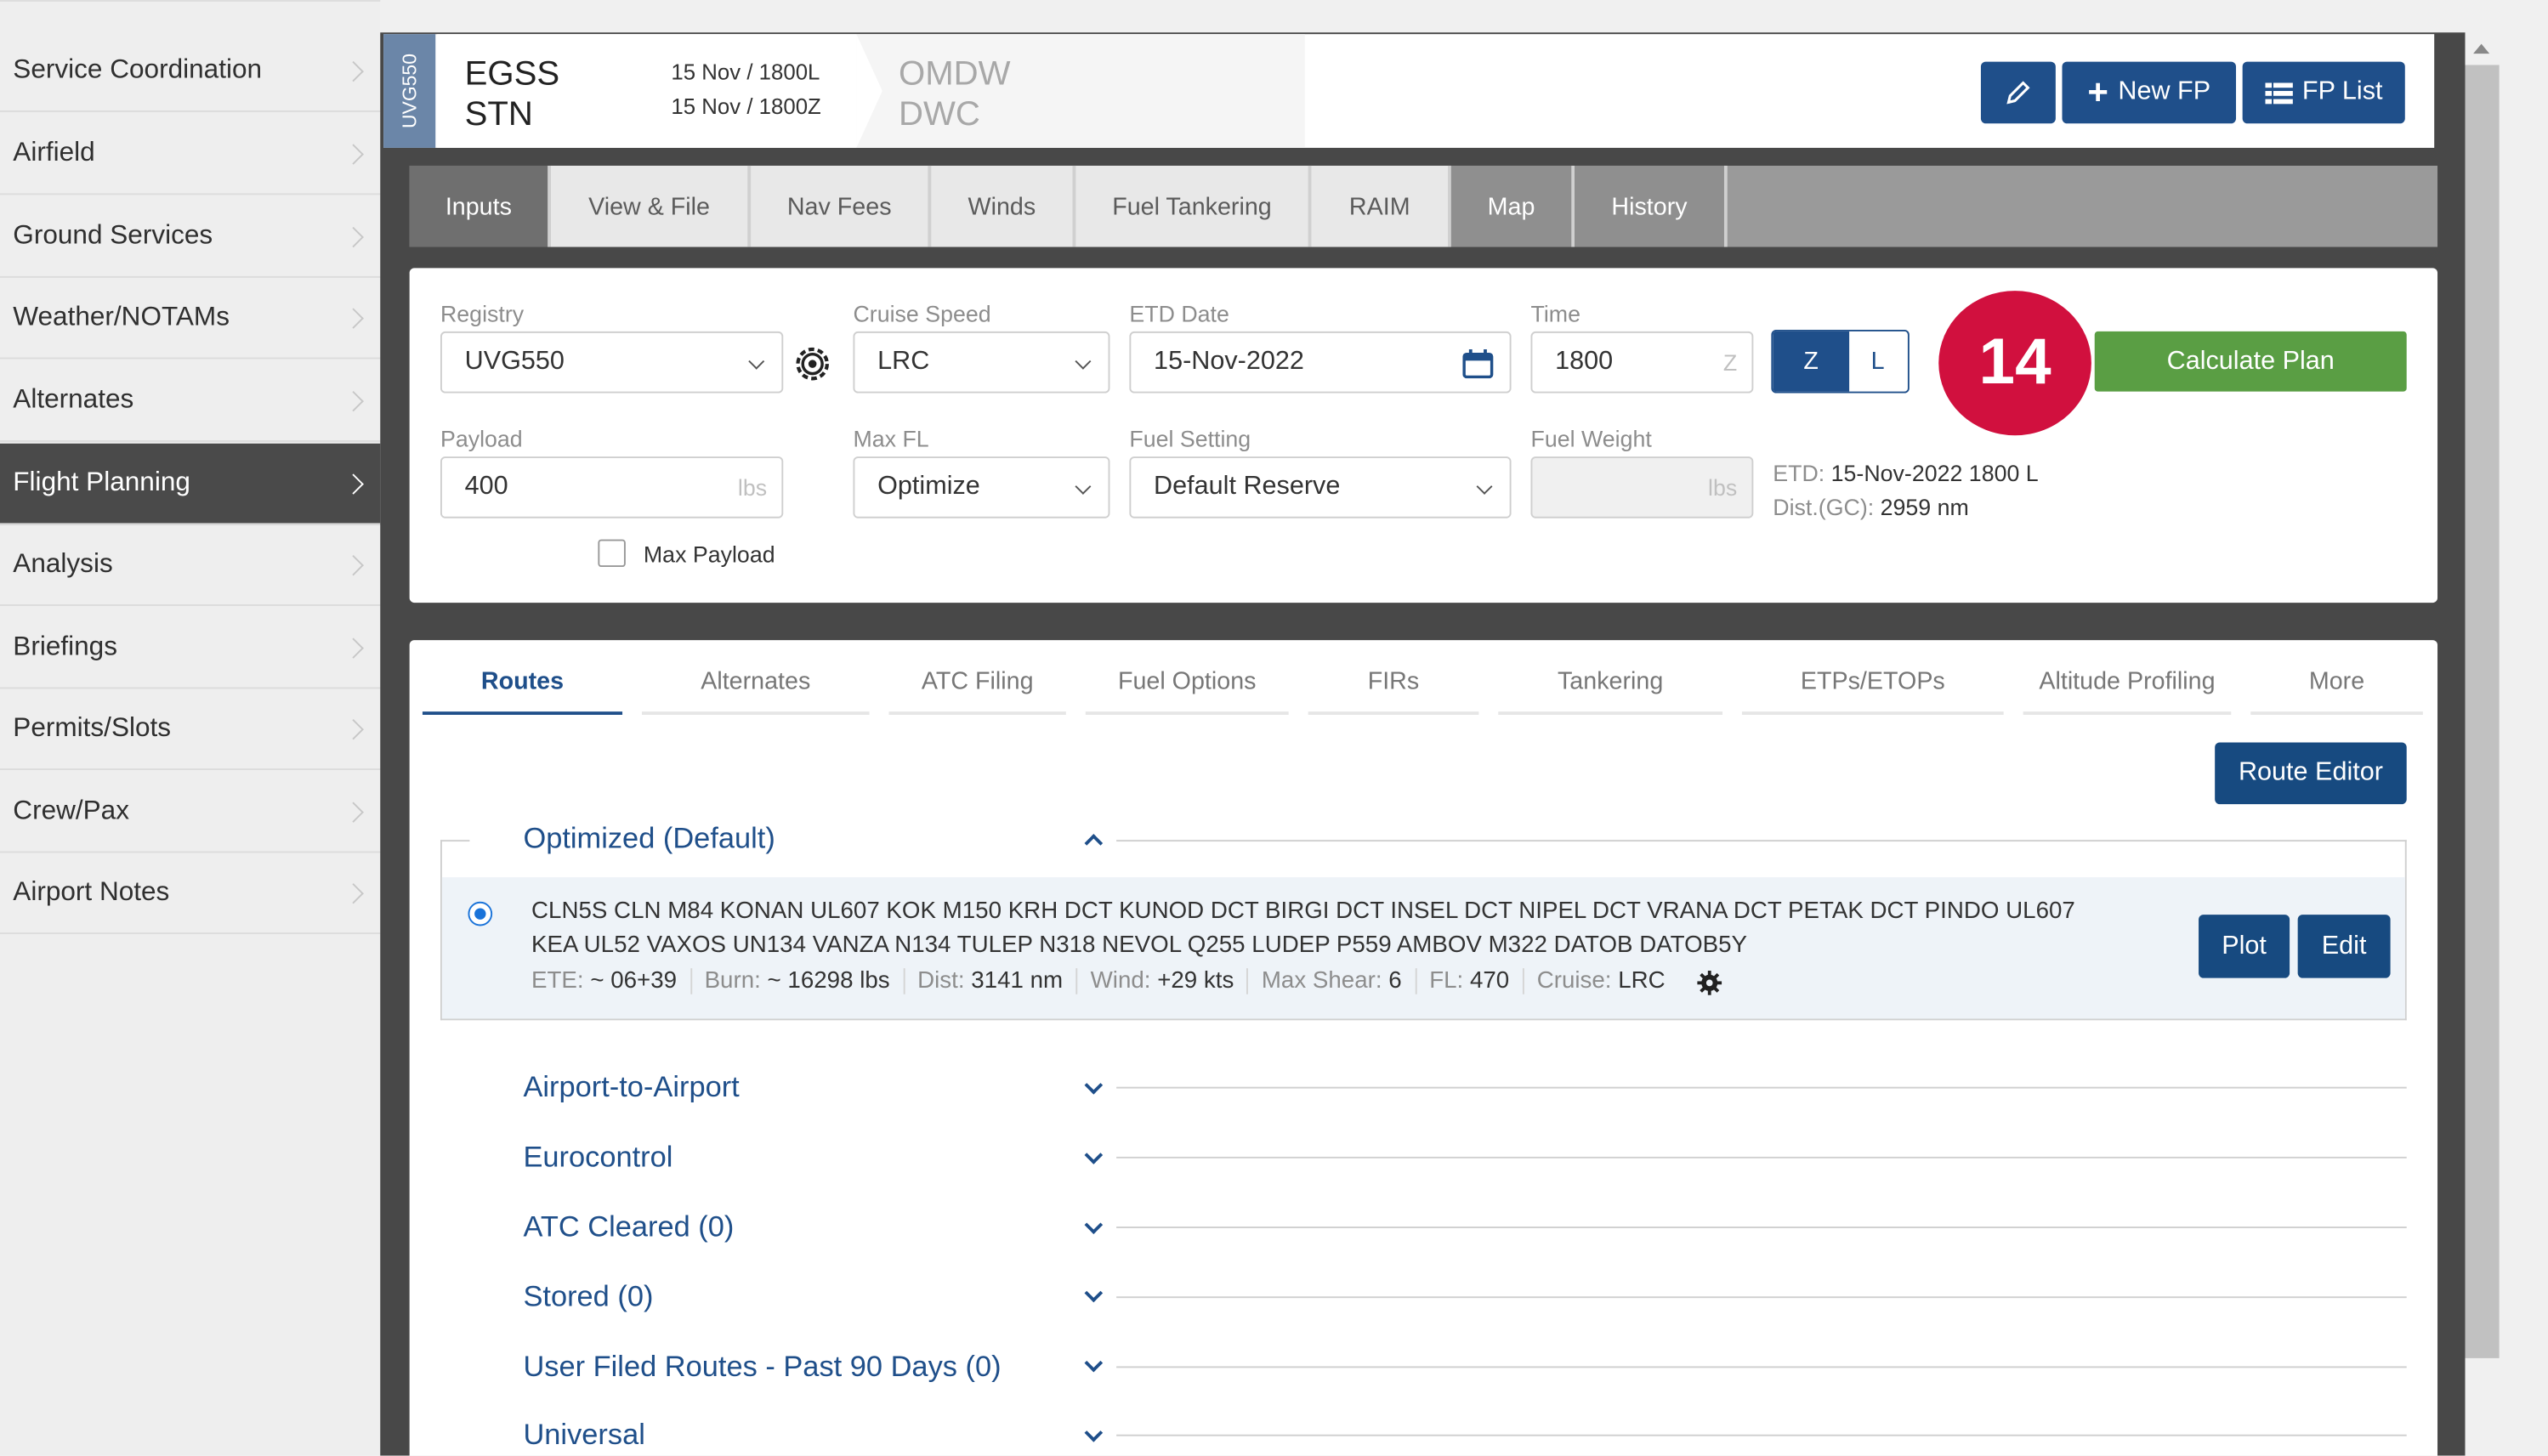 This screenshot has width=2548, height=1456. Describe the element at coordinates (709, 554) in the screenshot. I see `max-payload-label: Max Payload` at that location.